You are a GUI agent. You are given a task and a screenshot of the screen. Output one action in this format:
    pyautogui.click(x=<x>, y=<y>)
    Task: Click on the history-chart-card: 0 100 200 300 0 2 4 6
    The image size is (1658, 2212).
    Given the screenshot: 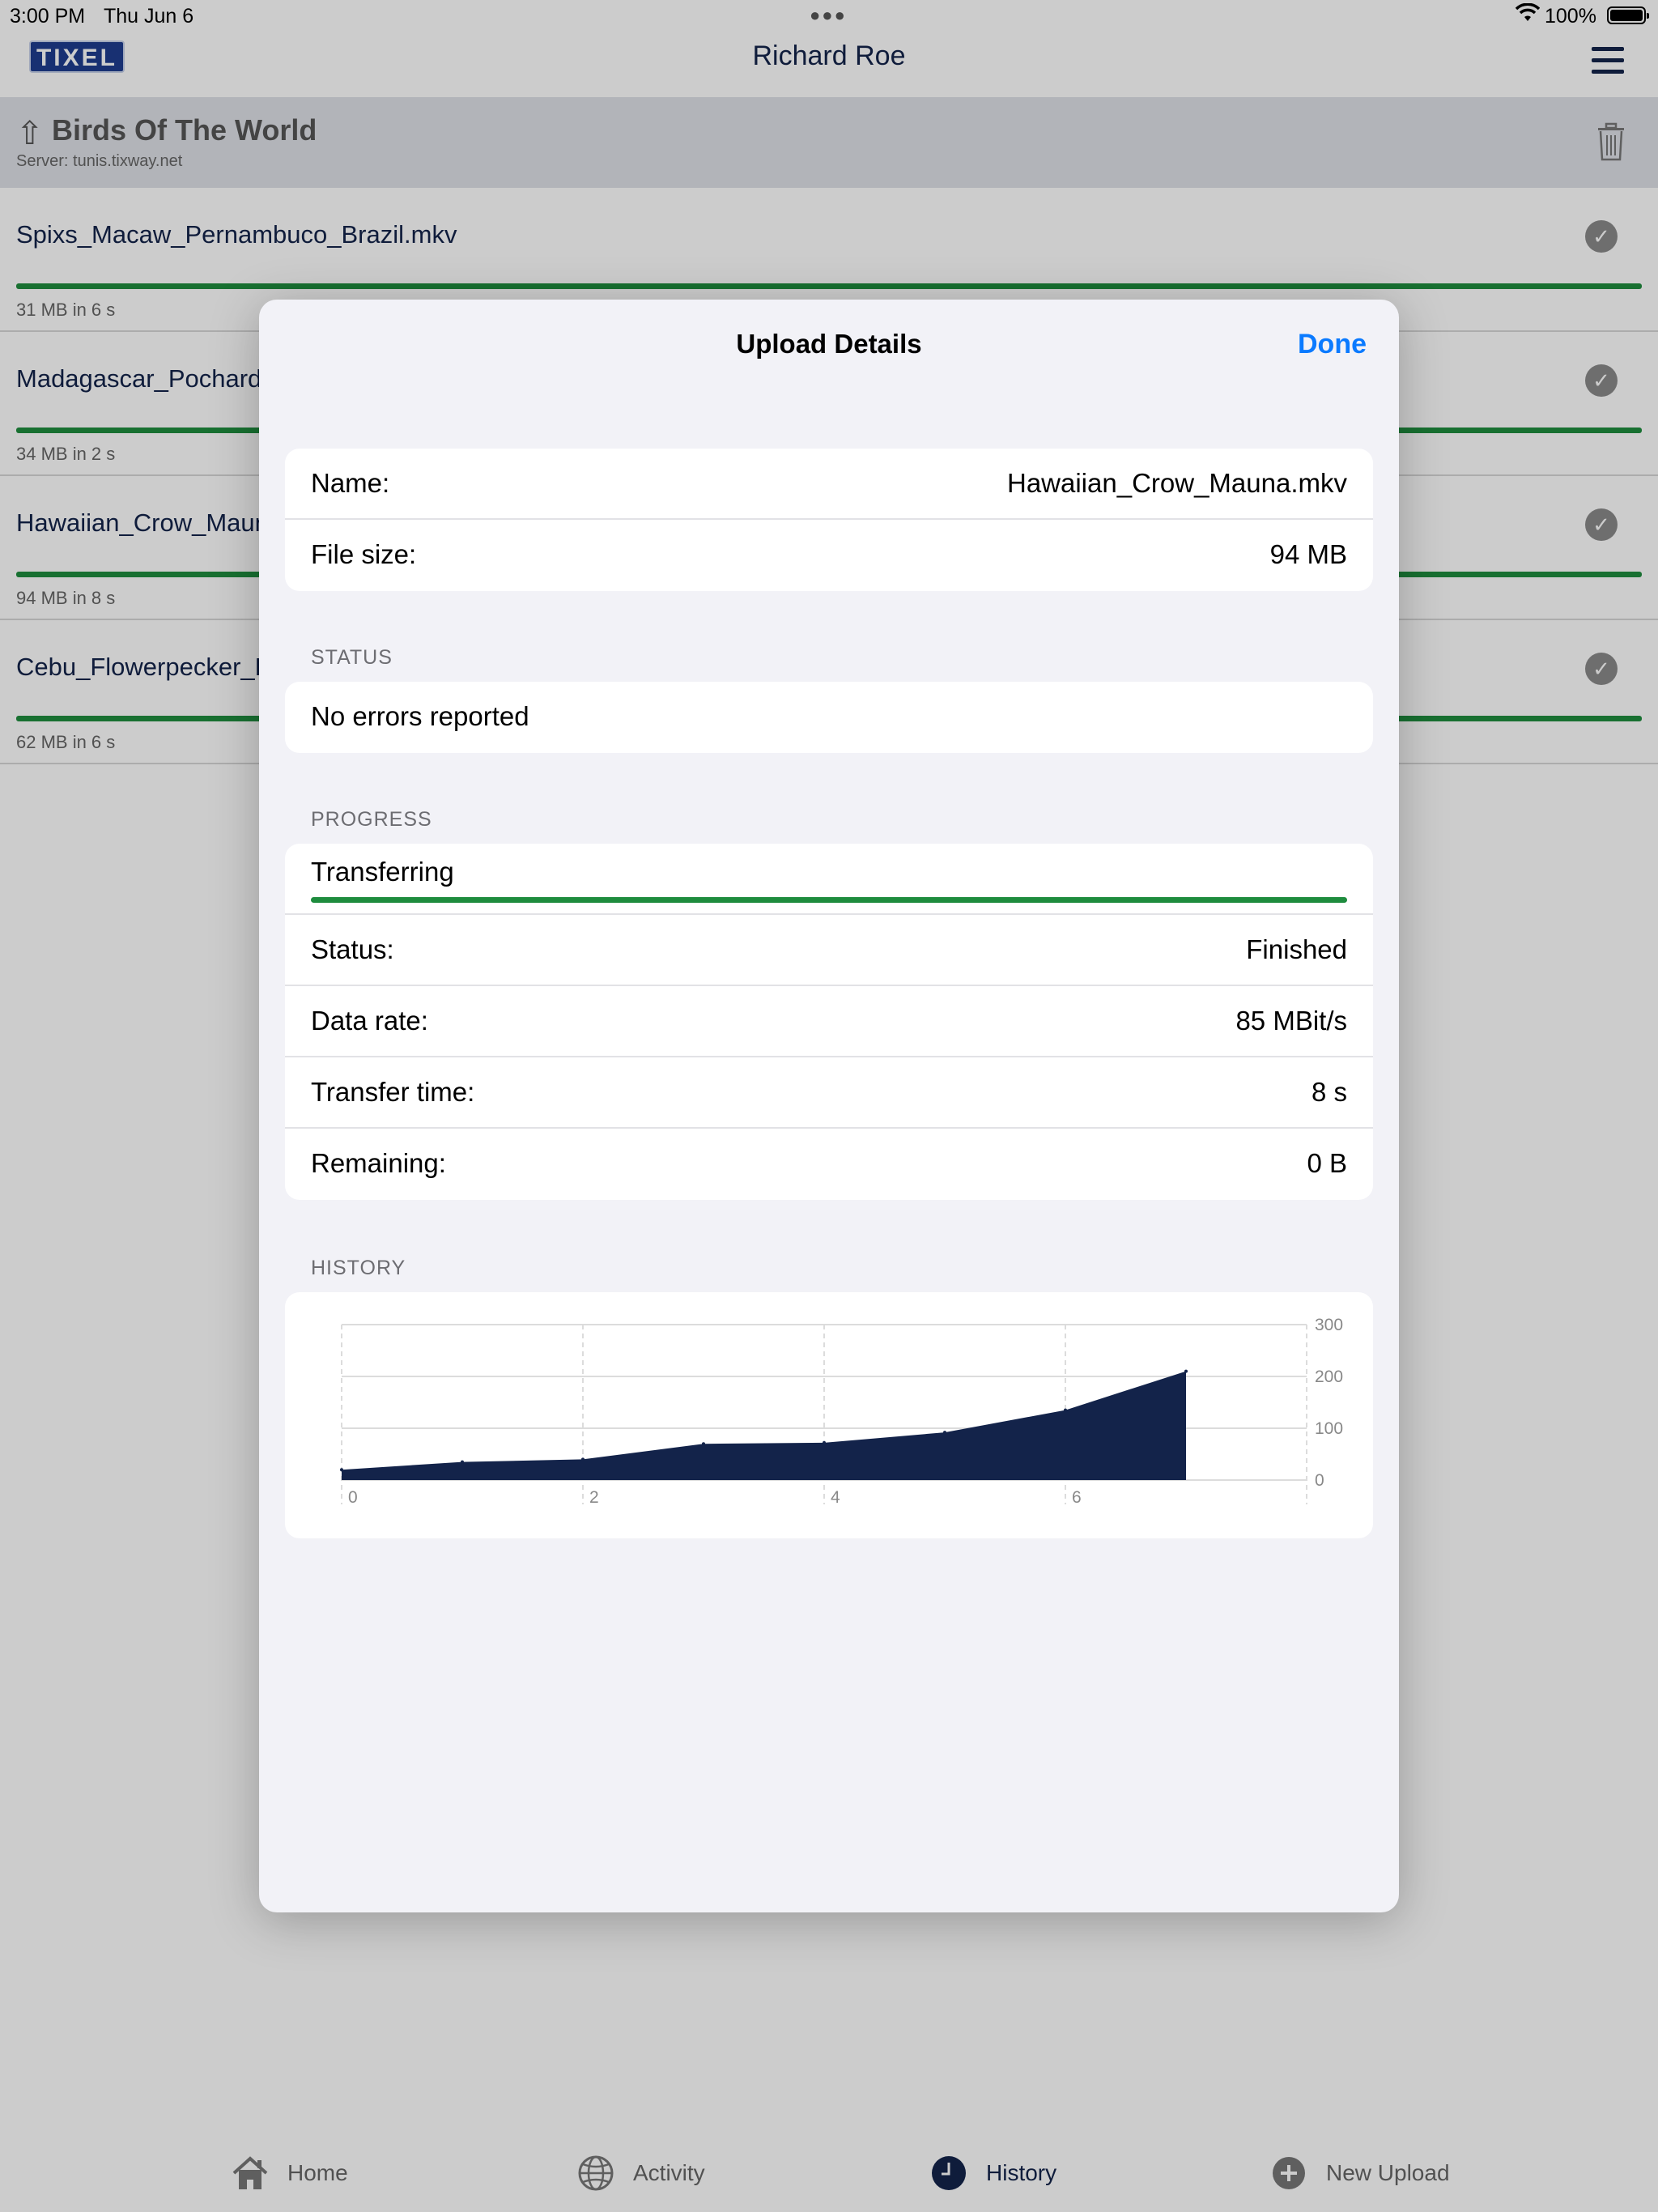 What is the action you would take?
    pyautogui.click(x=829, y=1415)
    